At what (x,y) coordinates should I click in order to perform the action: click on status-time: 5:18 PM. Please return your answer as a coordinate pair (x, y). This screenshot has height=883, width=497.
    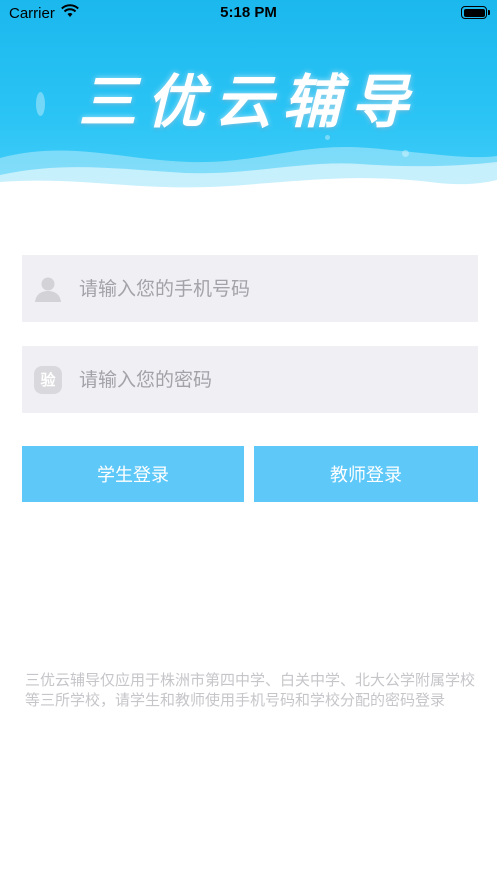
    Looking at the image, I should click on (248, 12).